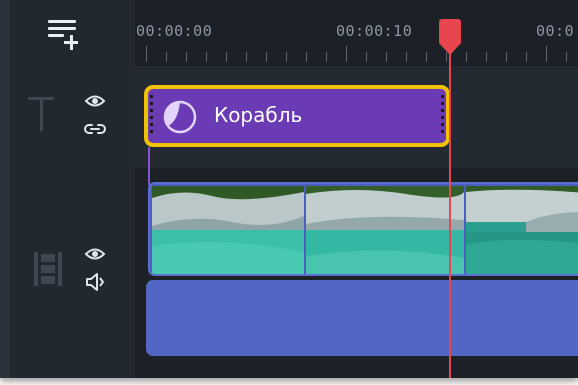 This screenshot has width=578, height=385. I want to click on playhead-handle-icon, so click(450, 37).